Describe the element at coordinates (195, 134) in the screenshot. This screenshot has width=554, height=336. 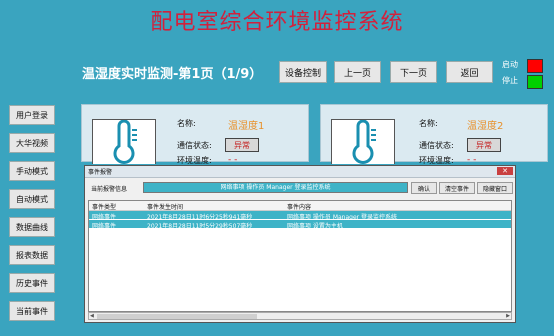
I see `sensor-card-1: 名称: 温湿度1 通信状态: 异常 环境温度: - -` at that location.